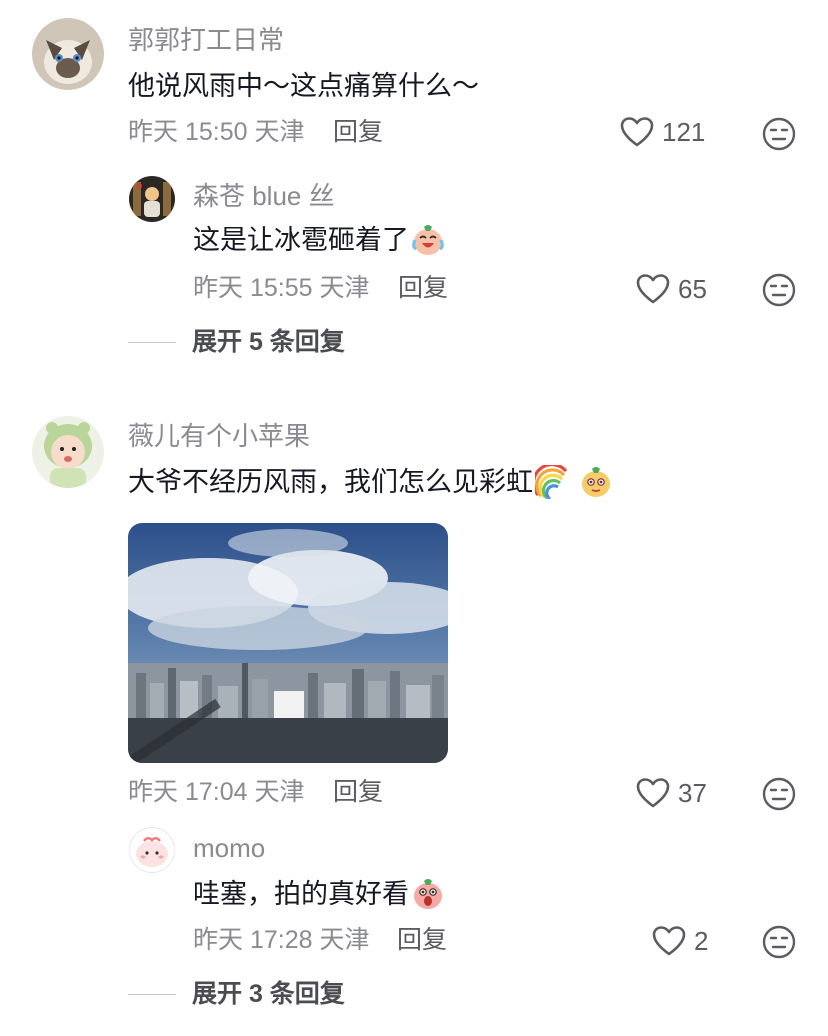  Describe the element at coordinates (692, 289) in the screenshot. I see `like-count: 65` at that location.